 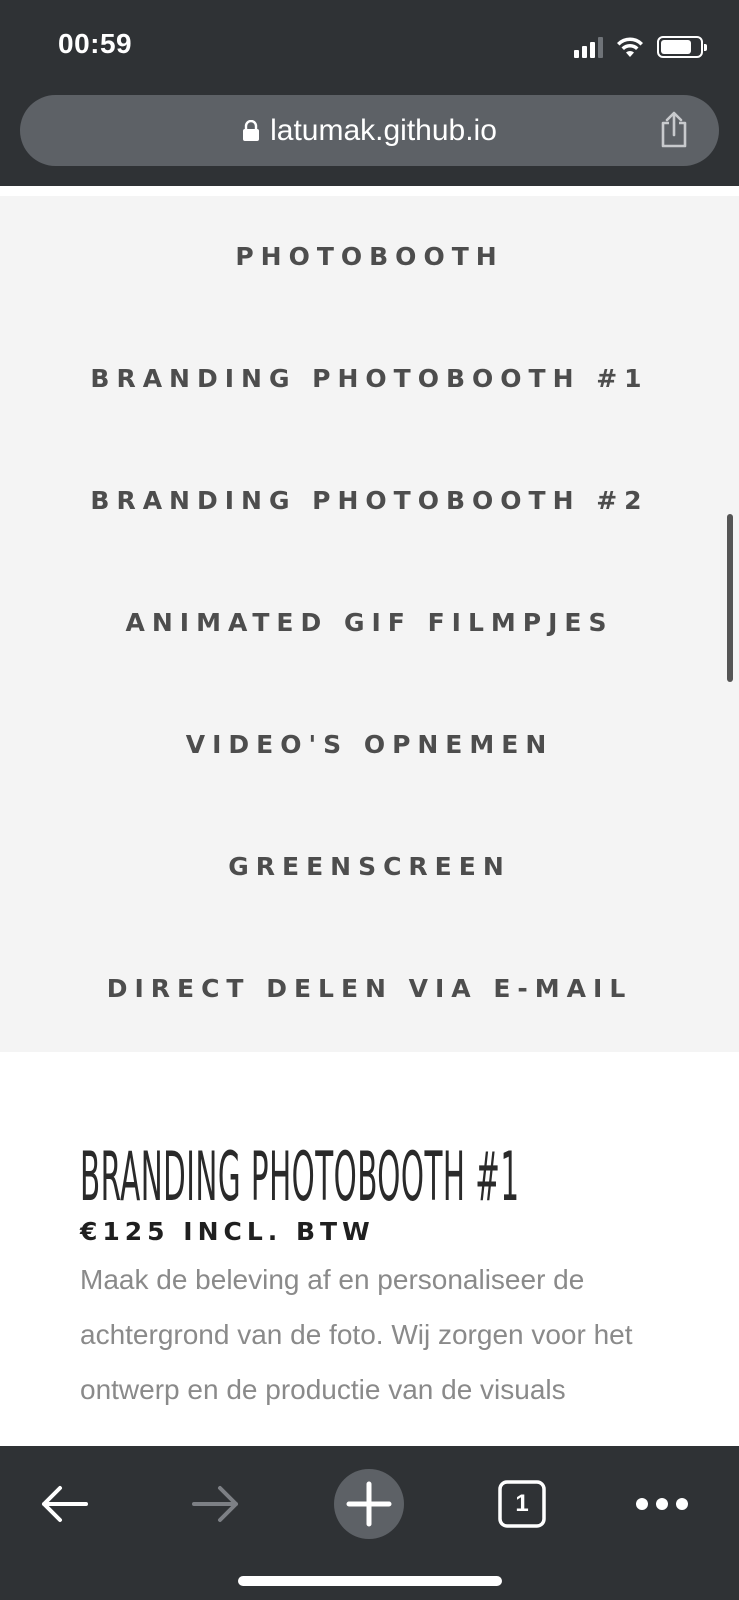 I want to click on menu-item-animated-gif: ANIMATED GIF FILMPJES, so click(x=369, y=622).